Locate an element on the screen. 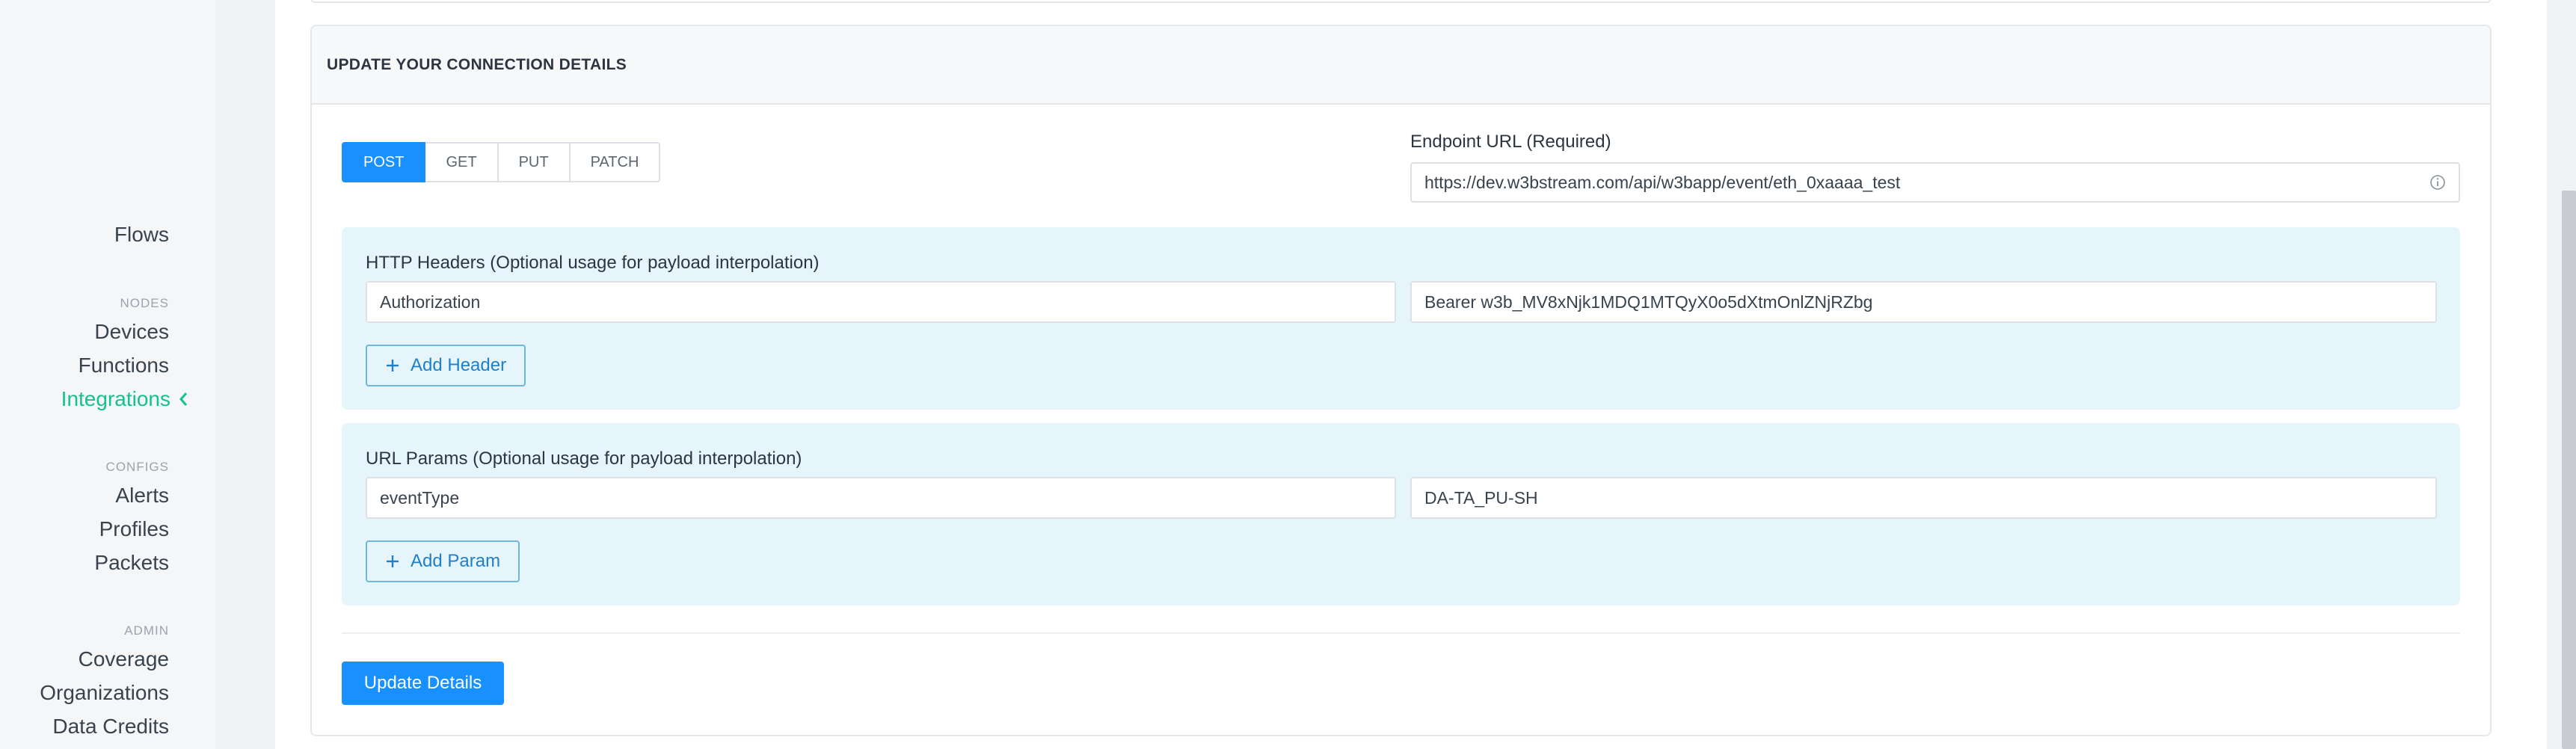 Image resolution: width=2576 pixels, height=749 pixels. param-value-input: DA-TA_PU-SH is located at coordinates (1923, 498).